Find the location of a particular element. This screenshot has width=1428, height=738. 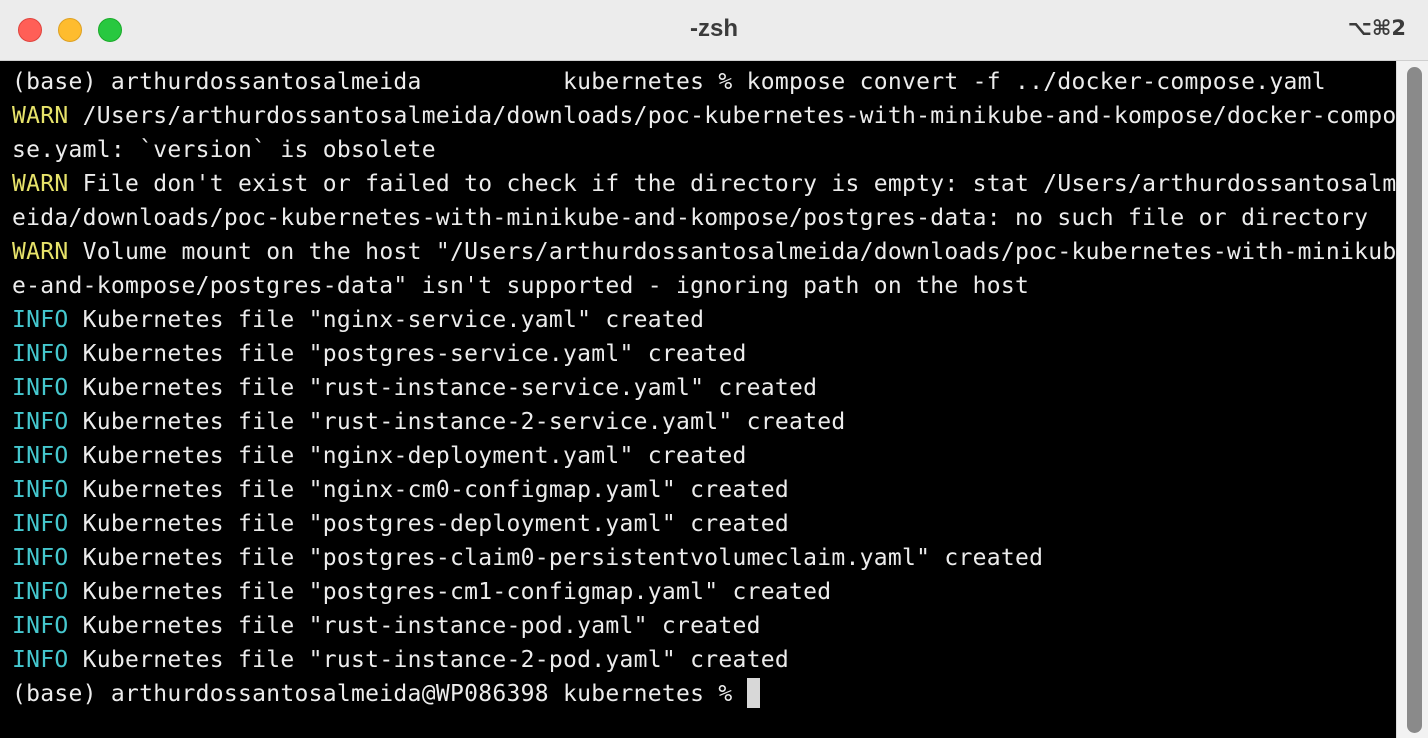

title-bar: -zsh ⌥⌘2 is located at coordinates (714, 30).